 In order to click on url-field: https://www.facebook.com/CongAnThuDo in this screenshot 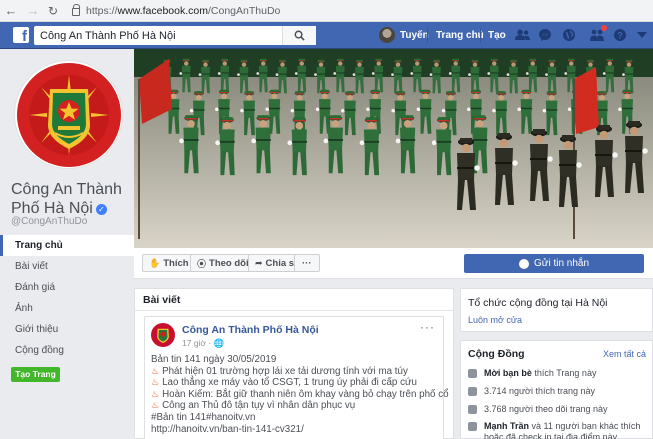, I will do `click(176, 10)`.